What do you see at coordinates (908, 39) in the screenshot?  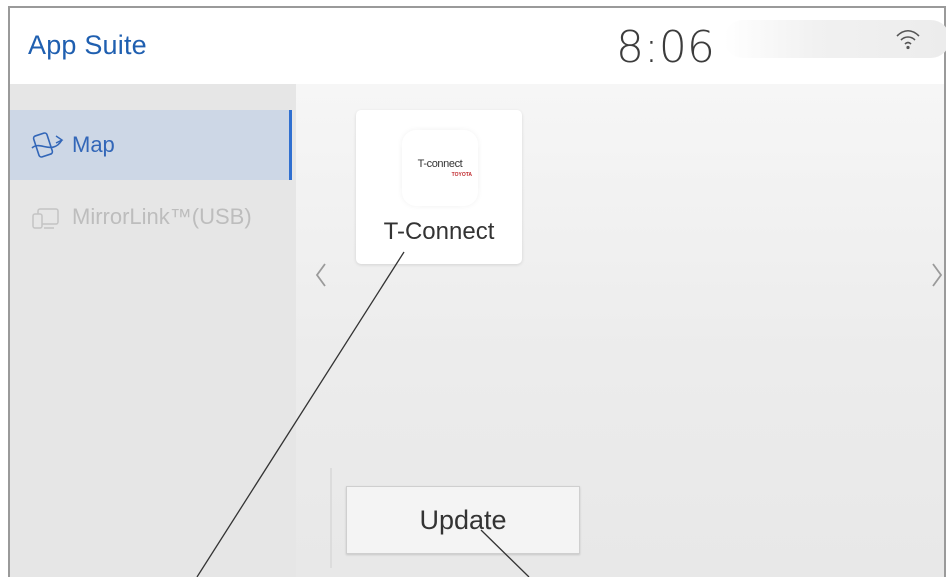 I see `wifi-icon` at bounding box center [908, 39].